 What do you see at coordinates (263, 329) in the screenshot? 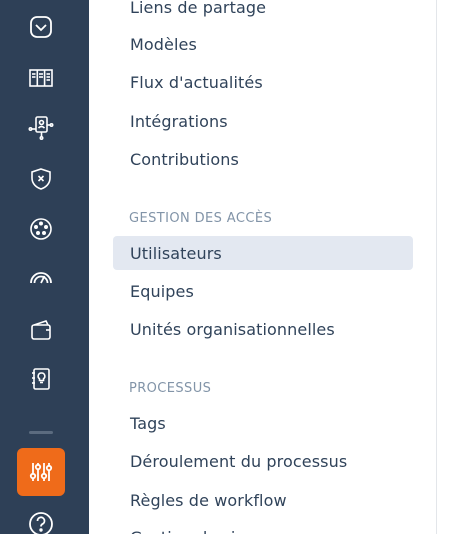
I see `menu-item-org-units: Unités organisationnelles` at bounding box center [263, 329].